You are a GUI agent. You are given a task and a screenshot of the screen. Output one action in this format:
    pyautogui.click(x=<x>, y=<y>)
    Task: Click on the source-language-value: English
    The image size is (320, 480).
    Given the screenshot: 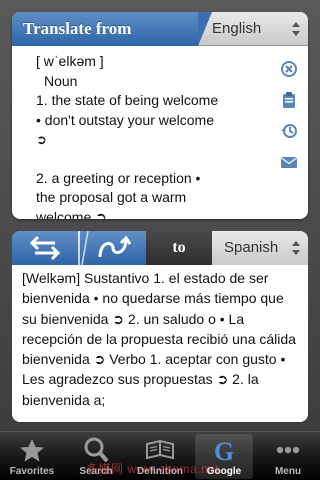 What is the action you would take?
    pyautogui.click(x=237, y=28)
    